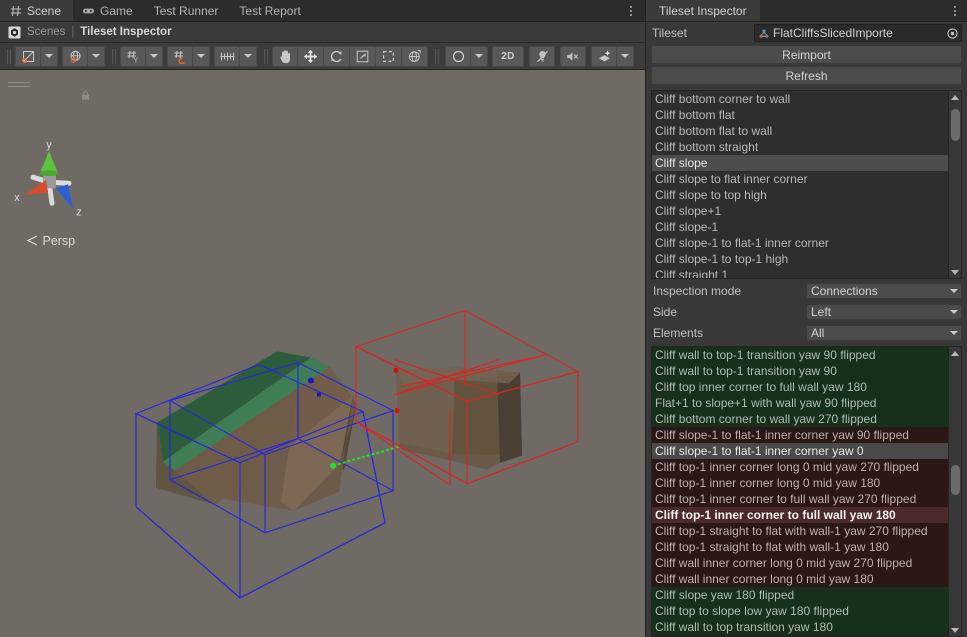  Describe the element at coordinates (154, 56) in the screenshot. I see `grid-axis-caret` at that location.